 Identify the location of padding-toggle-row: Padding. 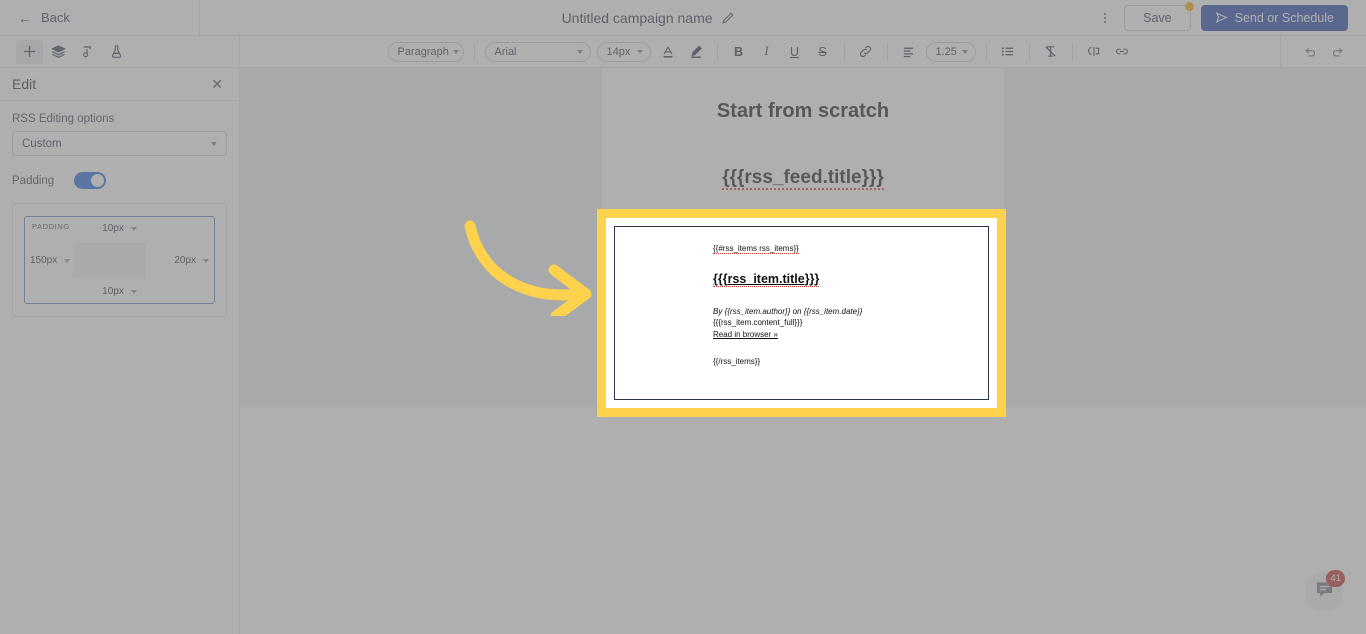
(119, 180).